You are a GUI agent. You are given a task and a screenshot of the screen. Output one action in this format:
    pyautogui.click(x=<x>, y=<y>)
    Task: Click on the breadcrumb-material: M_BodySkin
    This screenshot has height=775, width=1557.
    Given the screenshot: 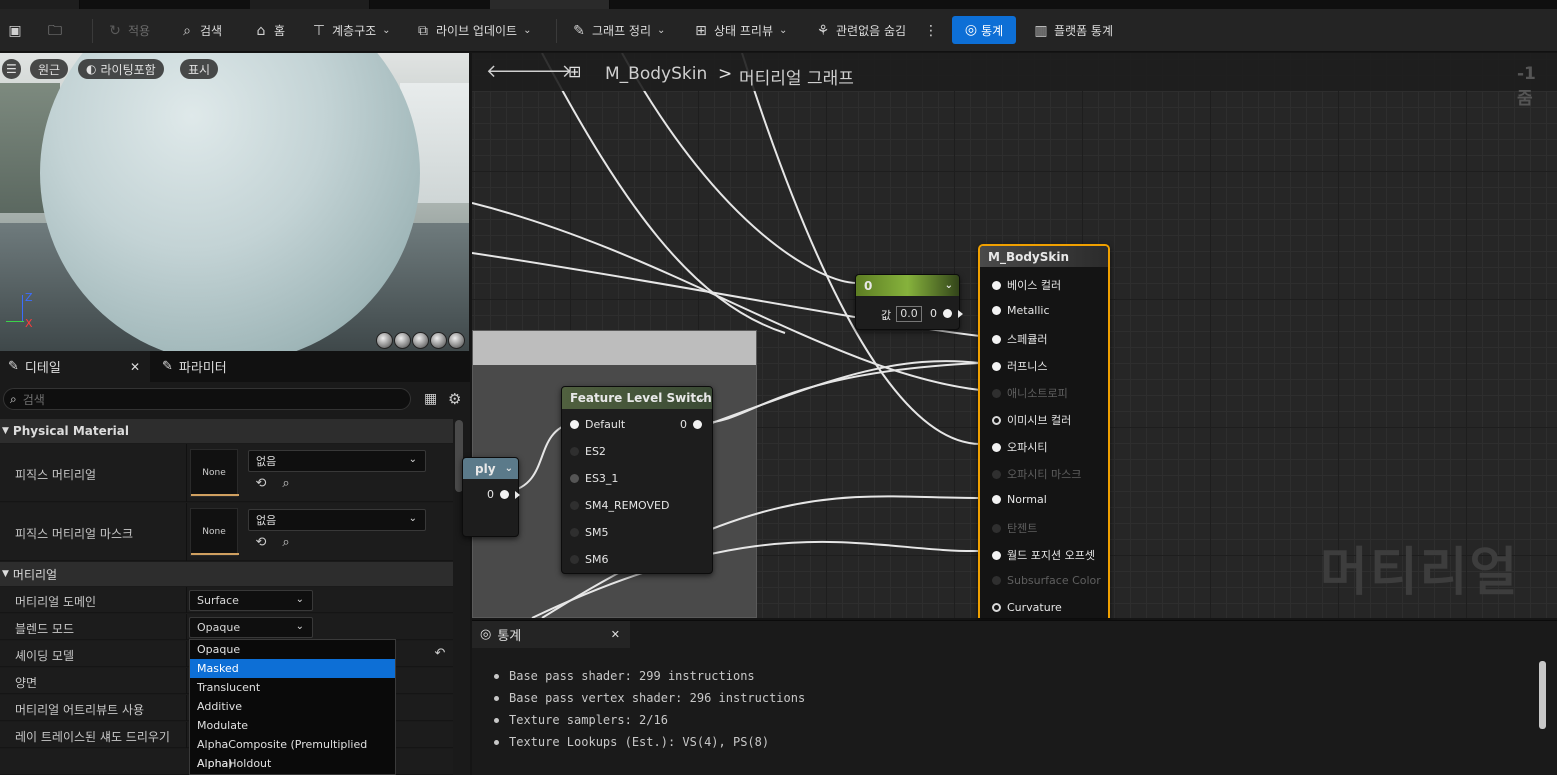 What is the action you would take?
    pyautogui.click(x=656, y=74)
    